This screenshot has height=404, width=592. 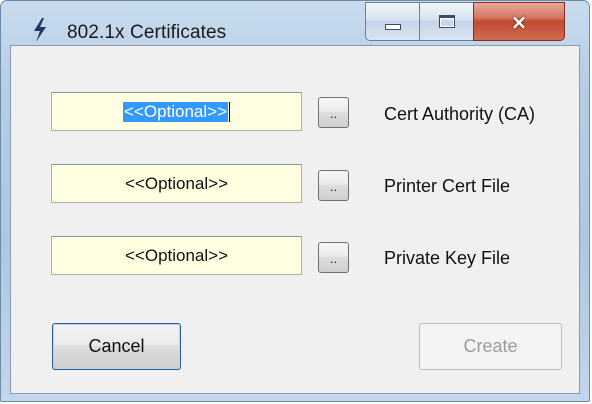 I want to click on caption-buttons: ×, so click(x=465, y=21).